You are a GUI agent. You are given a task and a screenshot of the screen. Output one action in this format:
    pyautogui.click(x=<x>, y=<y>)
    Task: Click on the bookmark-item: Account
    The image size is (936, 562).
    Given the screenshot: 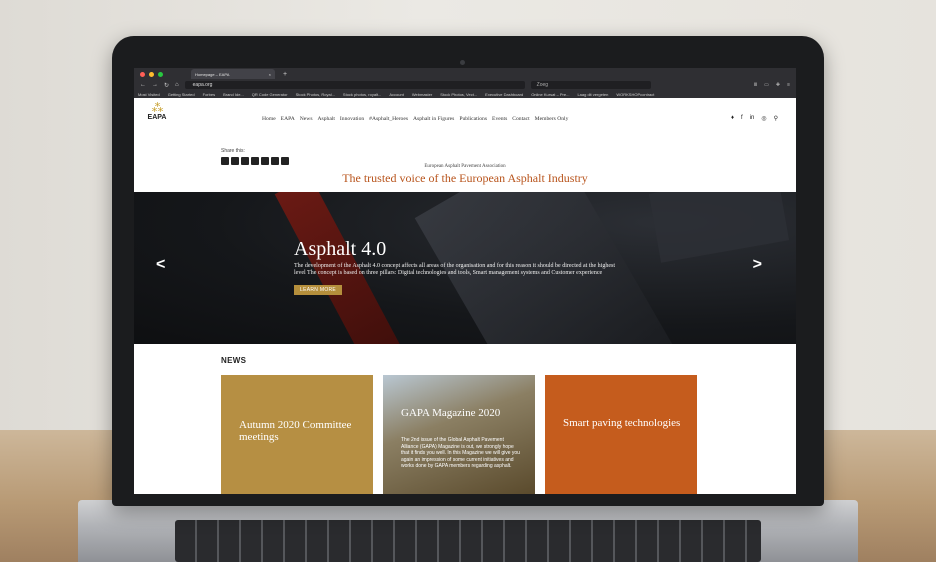 What is the action you would take?
    pyautogui.click(x=396, y=94)
    